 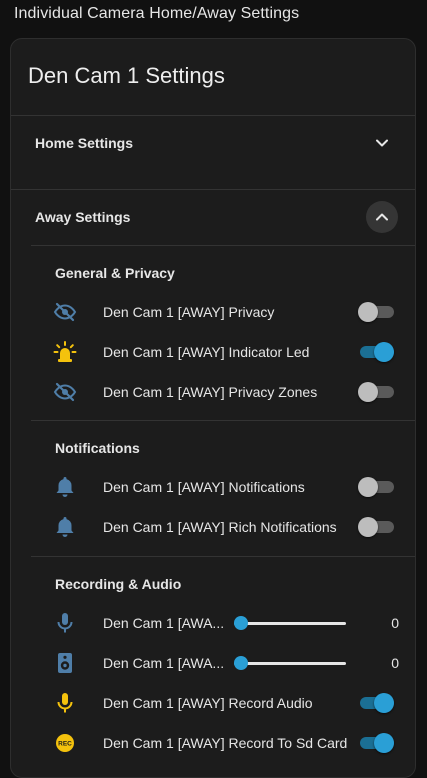 What do you see at coordinates (189, 312) in the screenshot?
I see `row-label: Den Cam 1 [AWAY] Privacy` at bounding box center [189, 312].